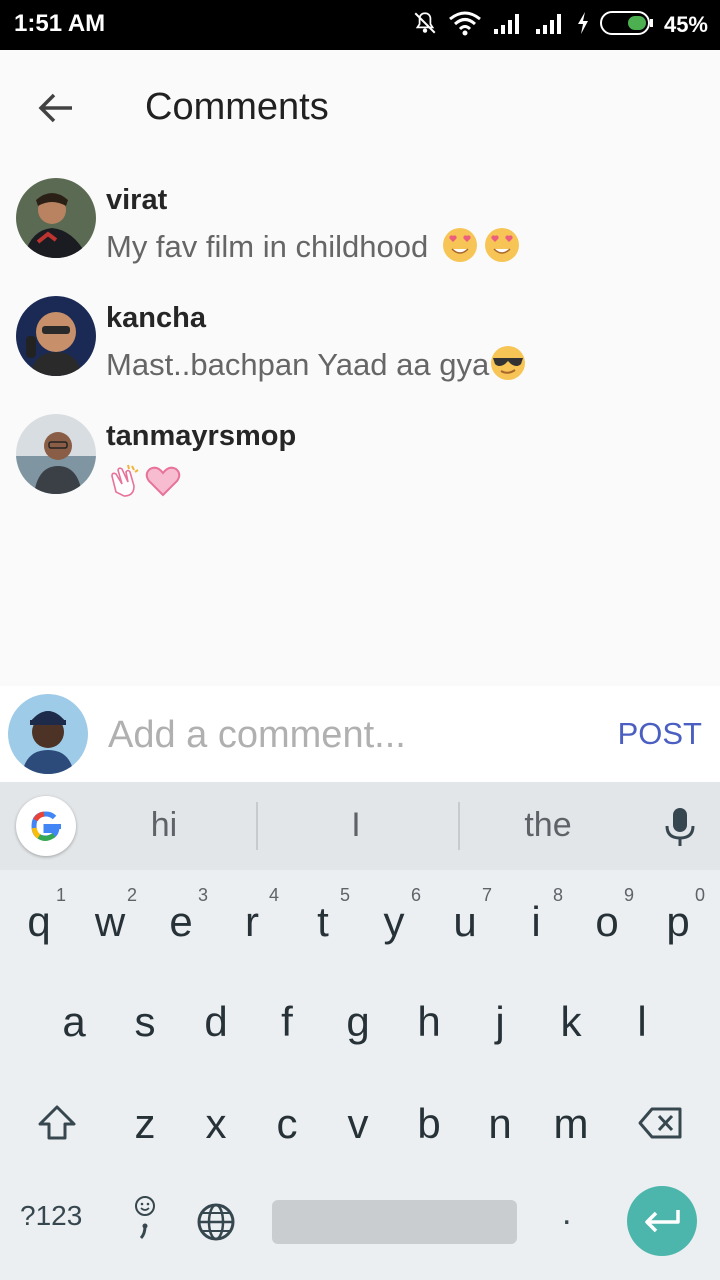 The image size is (720, 1280). I want to click on key-a: a, so click(74, 1022).